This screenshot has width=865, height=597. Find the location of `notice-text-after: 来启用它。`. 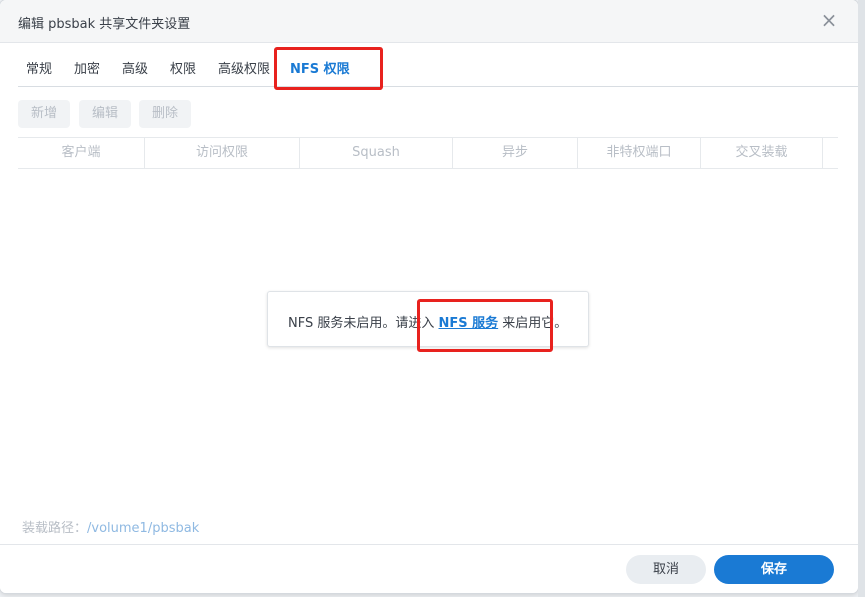

notice-text-after: 来启用它。 is located at coordinates (533, 323).